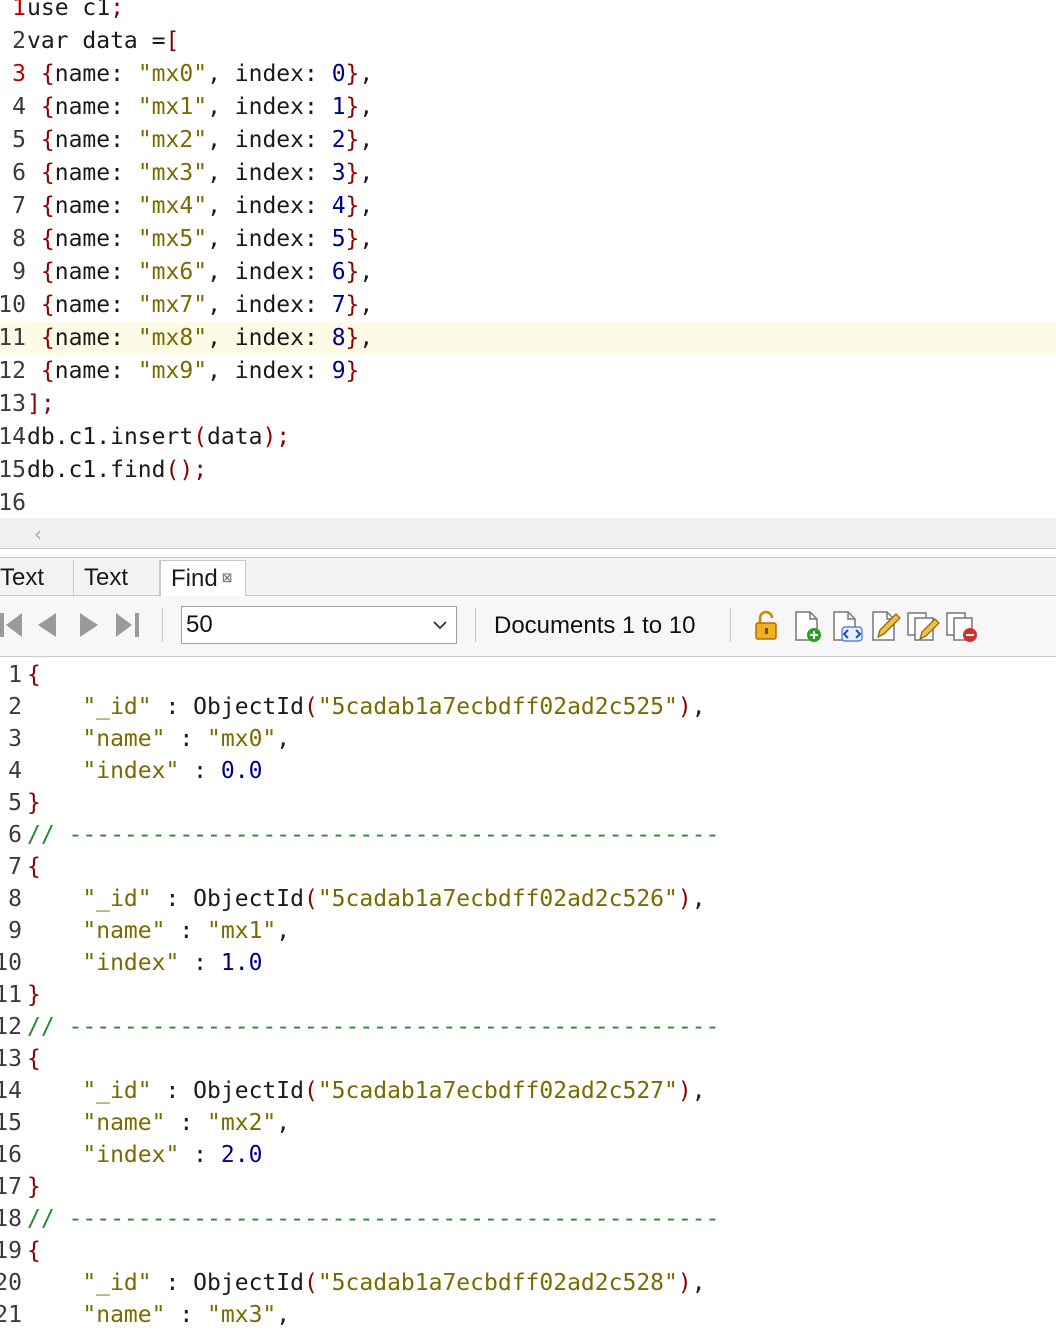  What do you see at coordinates (528, 12) in the screenshot?
I see `editor-line: 1 use c1;` at bounding box center [528, 12].